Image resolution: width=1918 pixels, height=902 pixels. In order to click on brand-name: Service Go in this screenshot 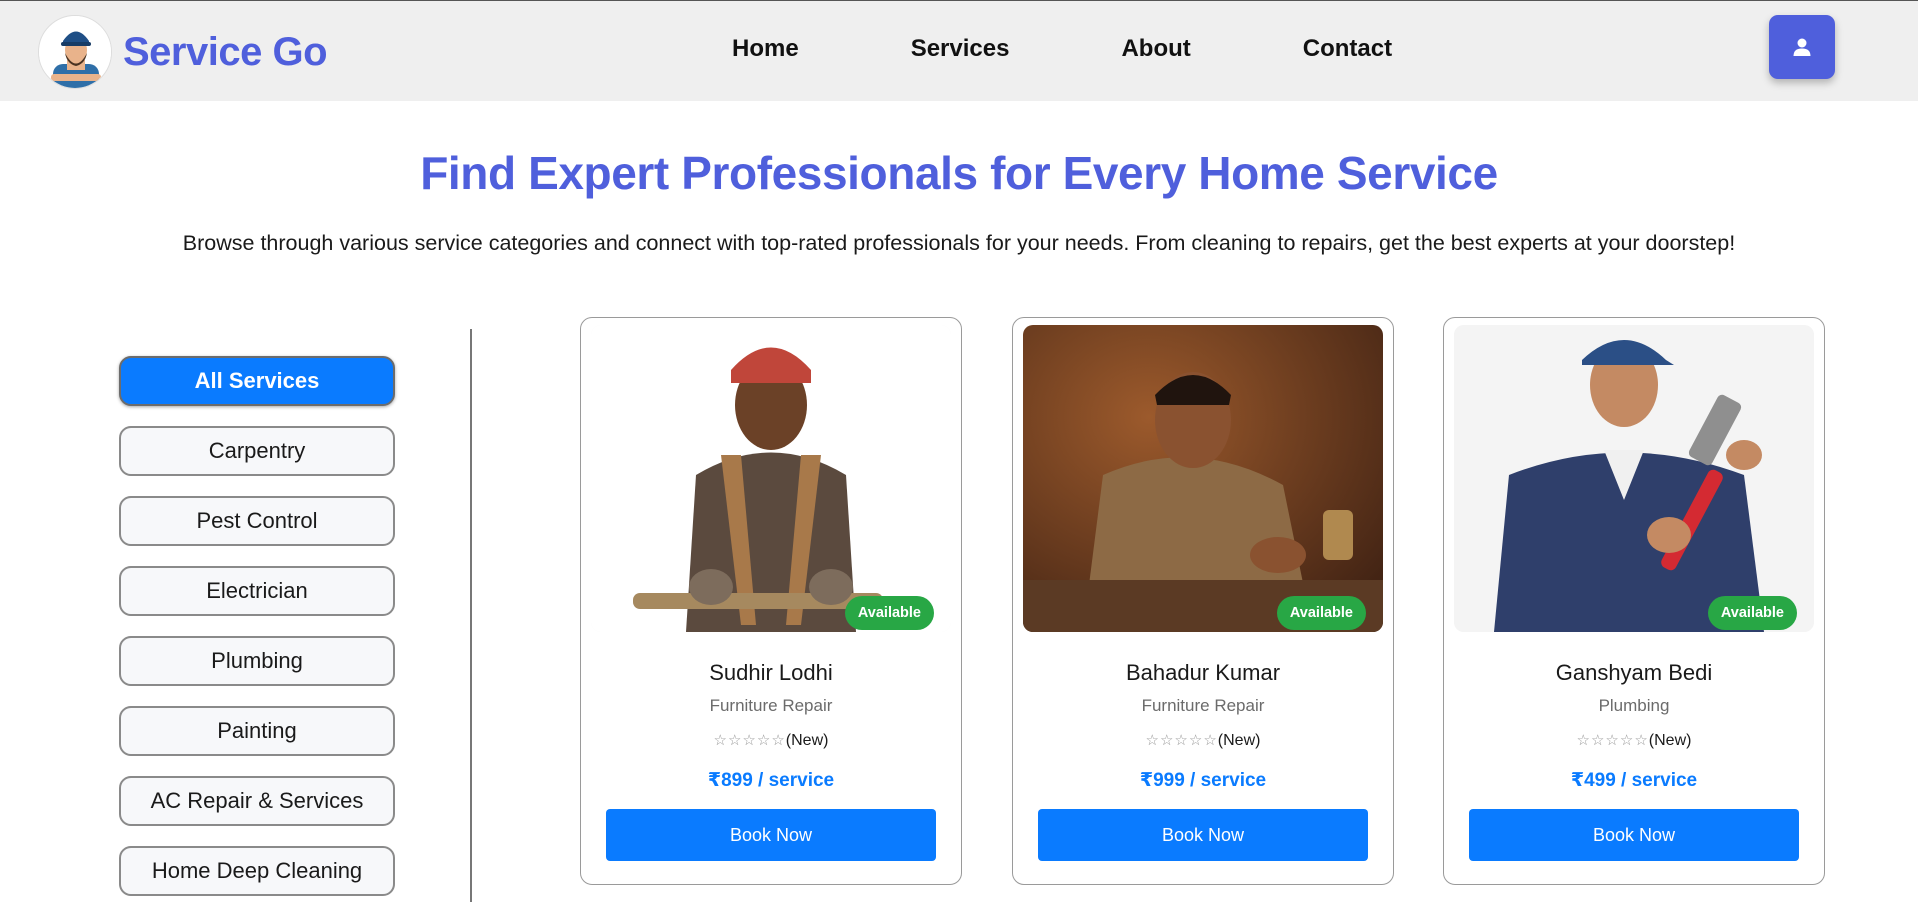, I will do `click(225, 52)`.